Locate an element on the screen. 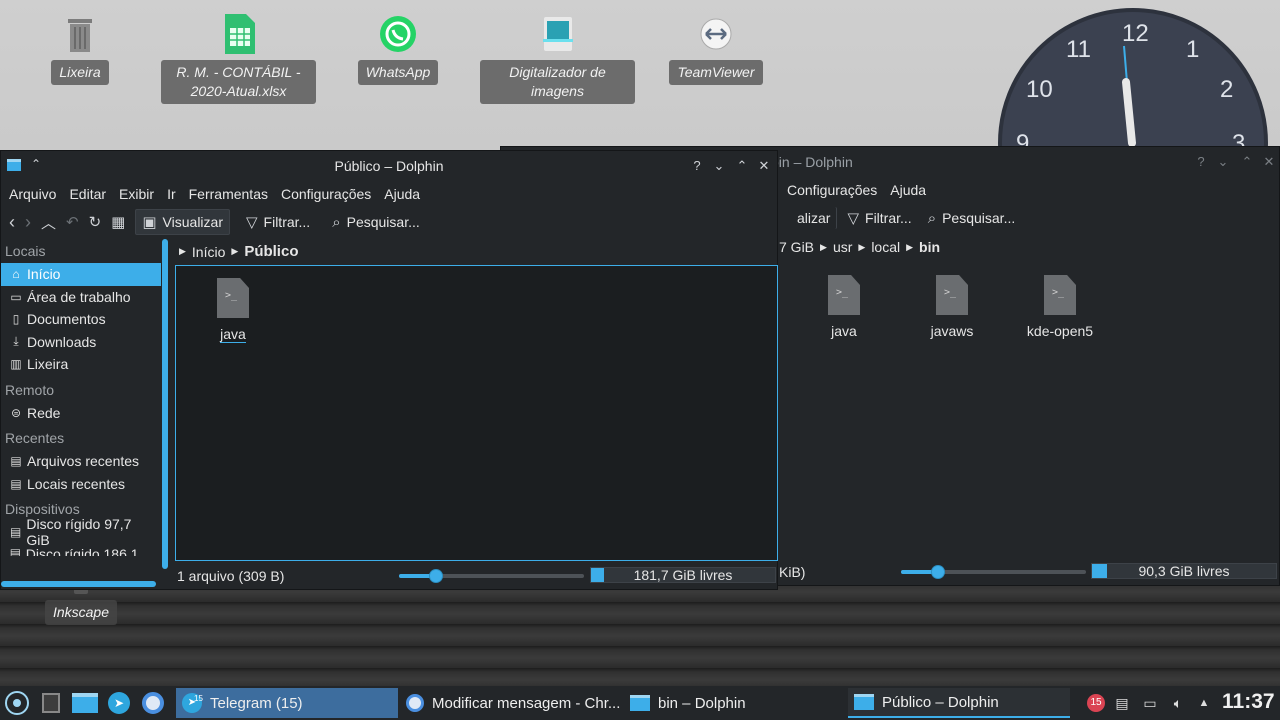 Image resolution: width=1280 pixels, height=720 pixels. sidebar-item-documentos: ▯ Documentos is located at coordinates (81, 319).